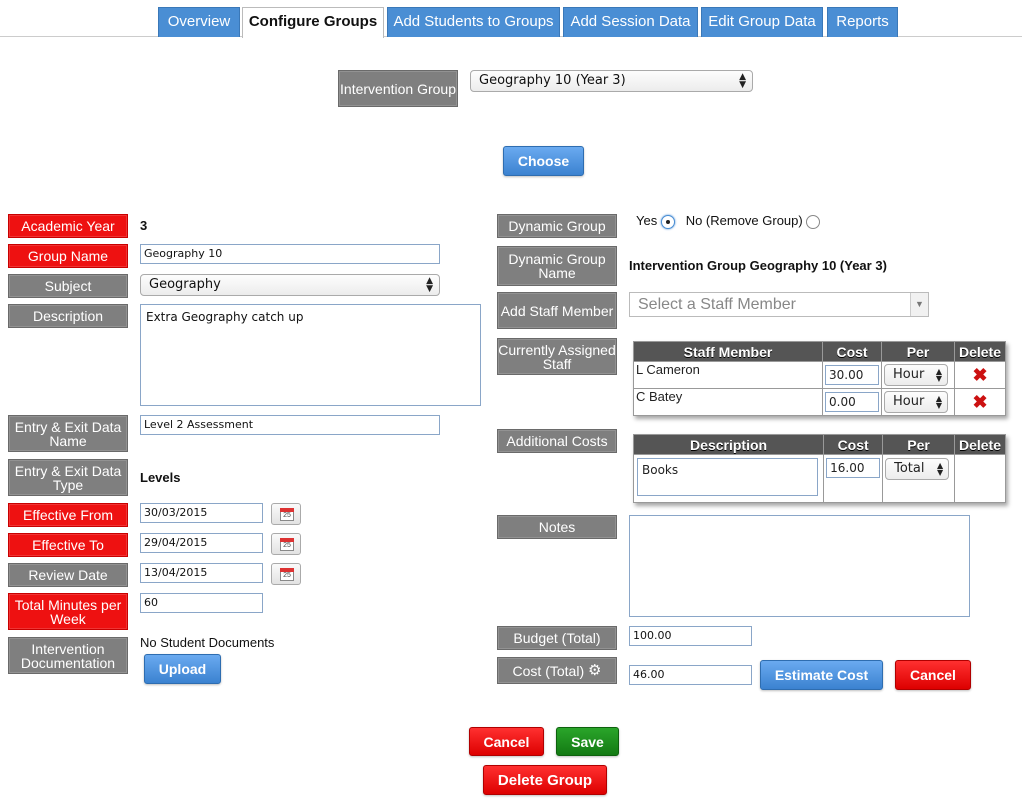  Describe the element at coordinates (728, 444) in the screenshot. I see `costs-header-description: Description` at that location.